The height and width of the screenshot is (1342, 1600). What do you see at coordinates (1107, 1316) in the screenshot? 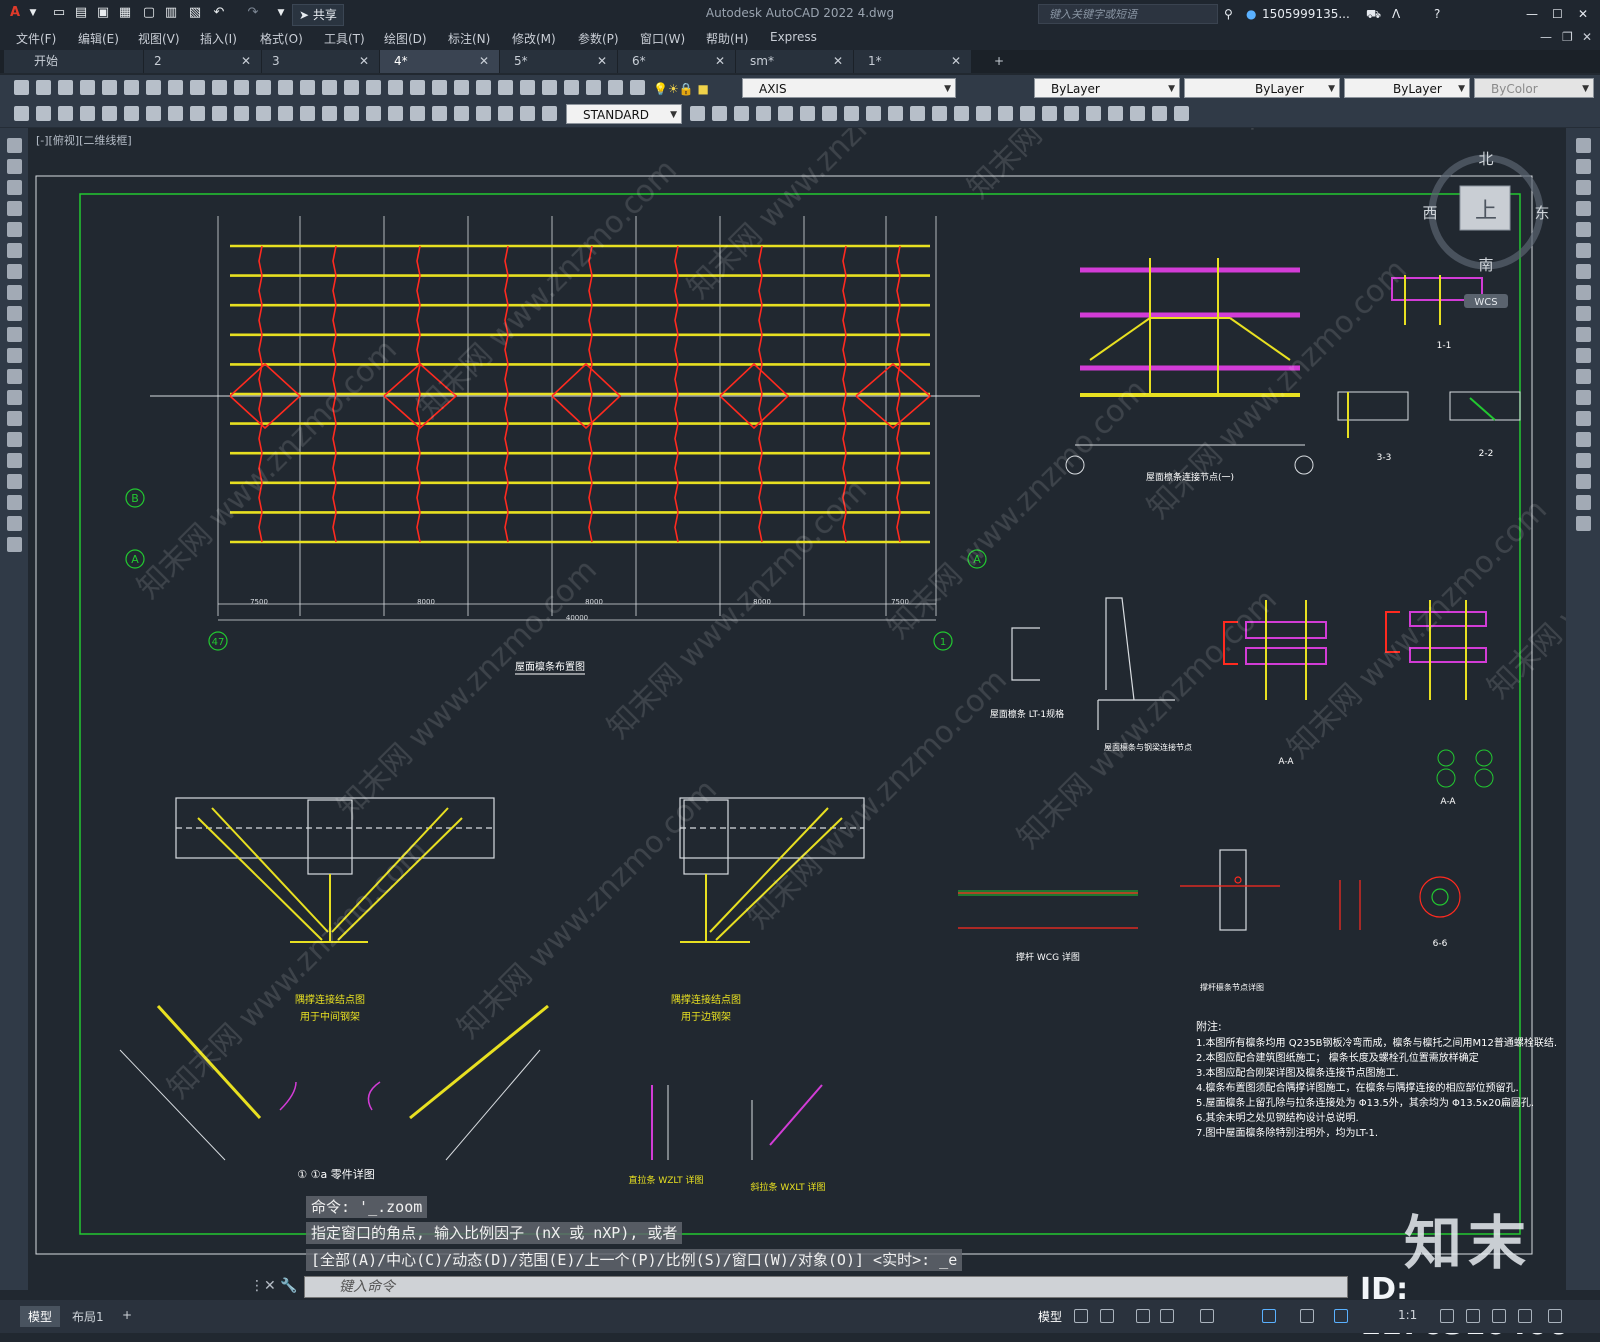
I see `snap-icon` at bounding box center [1107, 1316].